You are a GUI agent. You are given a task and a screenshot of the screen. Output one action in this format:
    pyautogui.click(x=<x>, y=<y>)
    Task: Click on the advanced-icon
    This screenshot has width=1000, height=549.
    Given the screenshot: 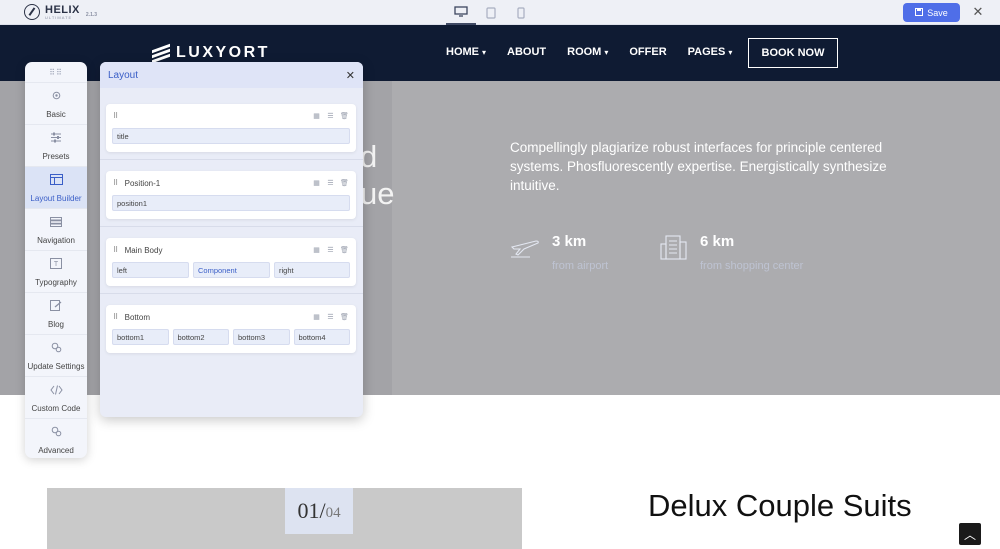 What is the action you would take?
    pyautogui.click(x=56, y=433)
    